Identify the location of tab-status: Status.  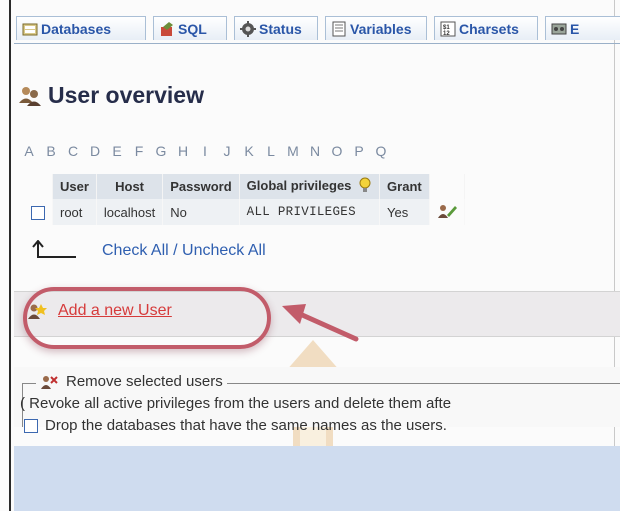
(276, 28).